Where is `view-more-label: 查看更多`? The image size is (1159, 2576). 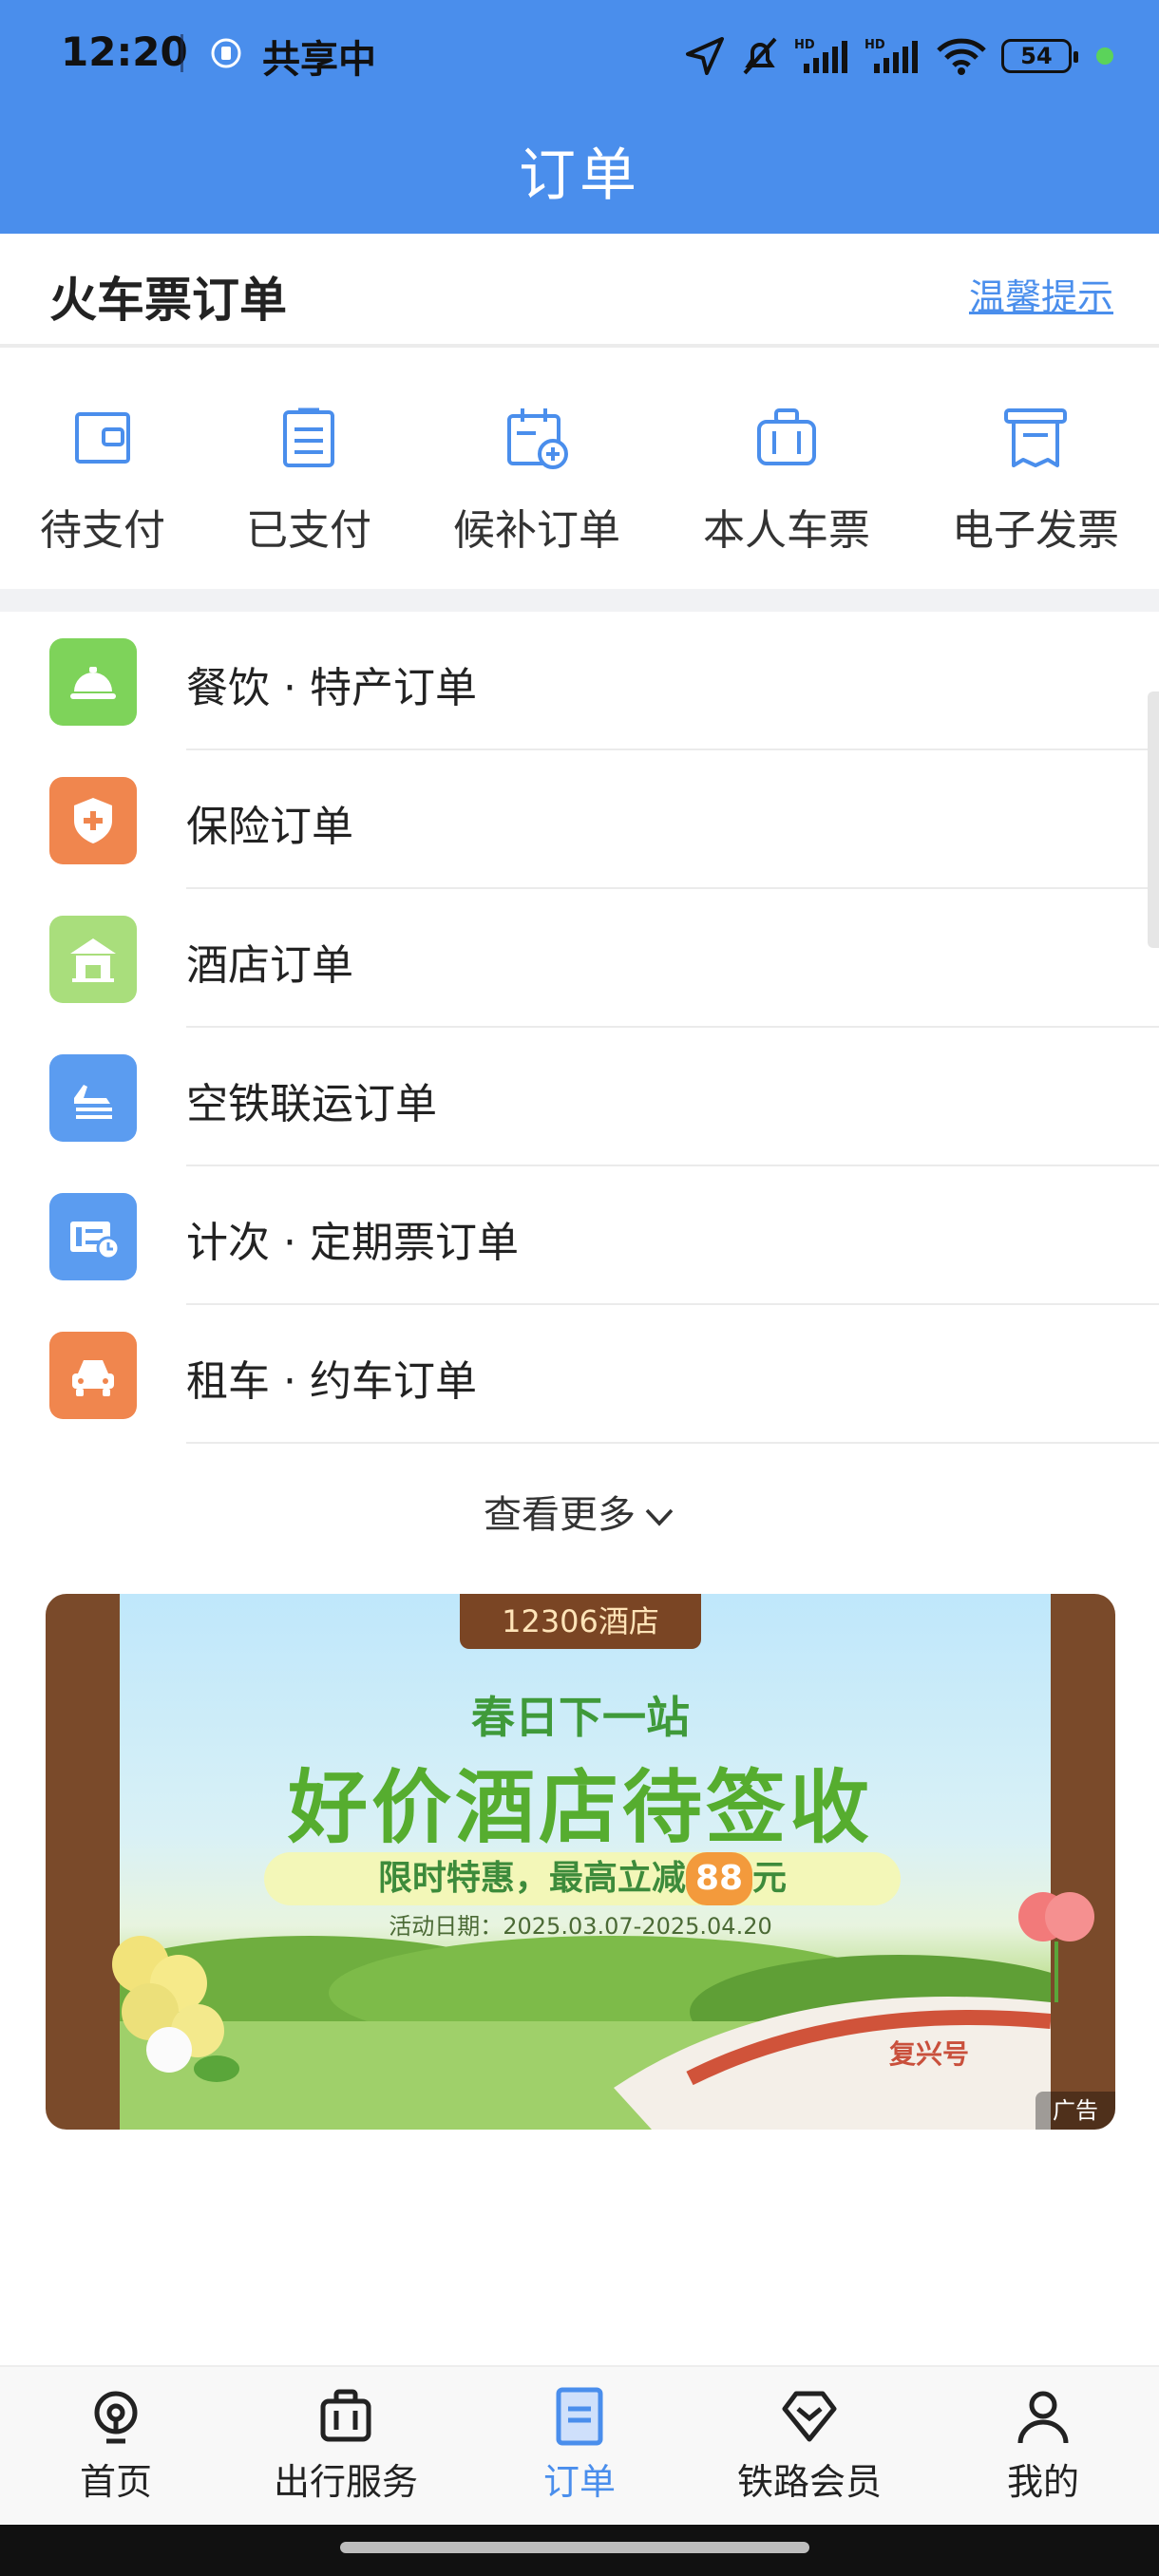 view-more-label: 查看更多 is located at coordinates (560, 1515).